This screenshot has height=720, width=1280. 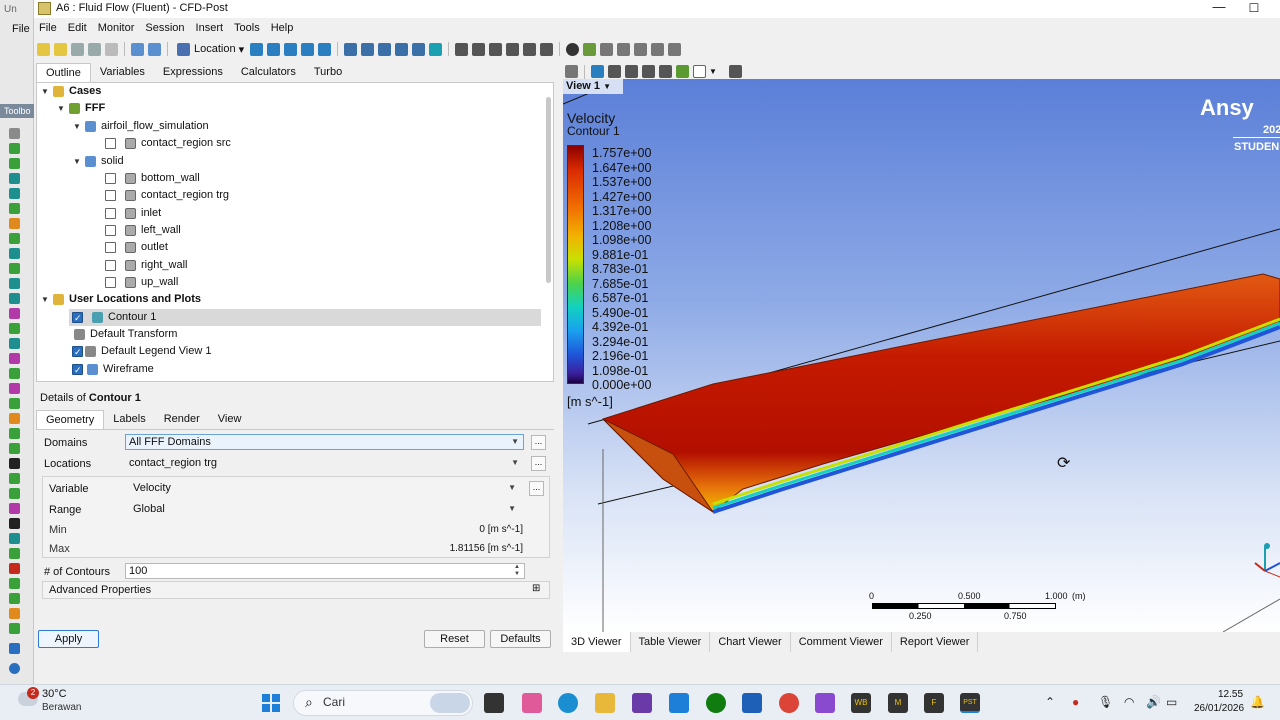 I want to click on tab-chart-viewer: Chart Viewer, so click(x=750, y=642).